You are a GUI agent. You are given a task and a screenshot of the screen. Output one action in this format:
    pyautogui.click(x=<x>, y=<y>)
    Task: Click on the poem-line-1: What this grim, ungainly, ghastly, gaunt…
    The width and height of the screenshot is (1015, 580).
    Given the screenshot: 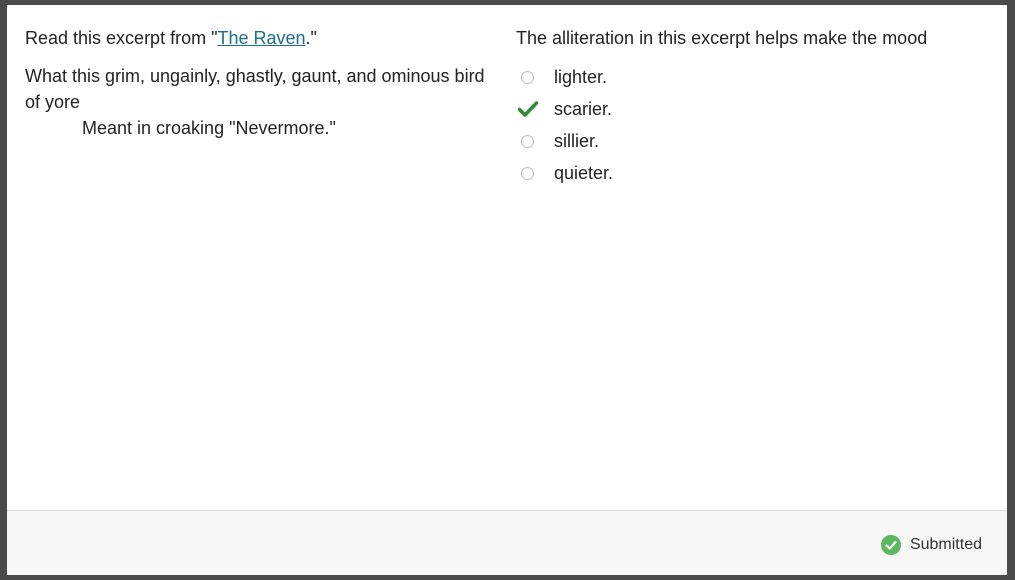 What is the action you would take?
    pyautogui.click(x=255, y=89)
    